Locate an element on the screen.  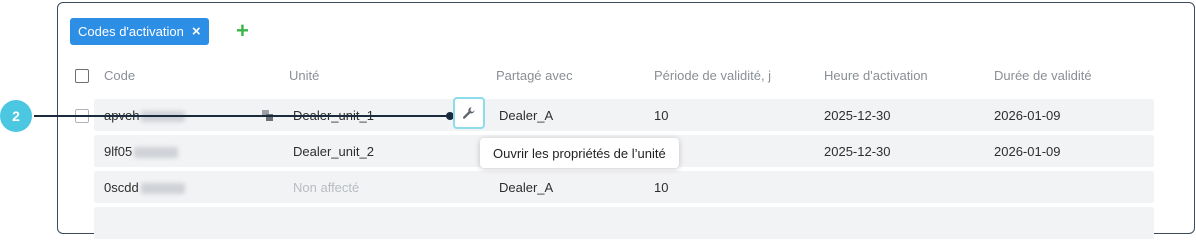
tooltip: Ouvrir les propriétés de l’unité is located at coordinates (579, 153).